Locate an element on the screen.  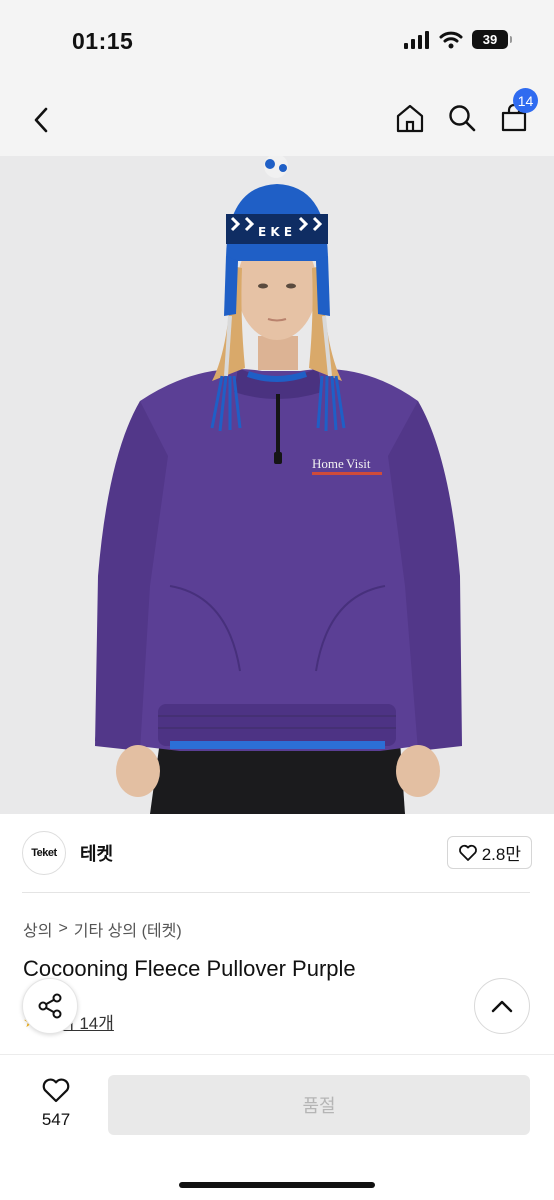
breadcrumb-level1: 상의 is located at coordinates (37, 929).